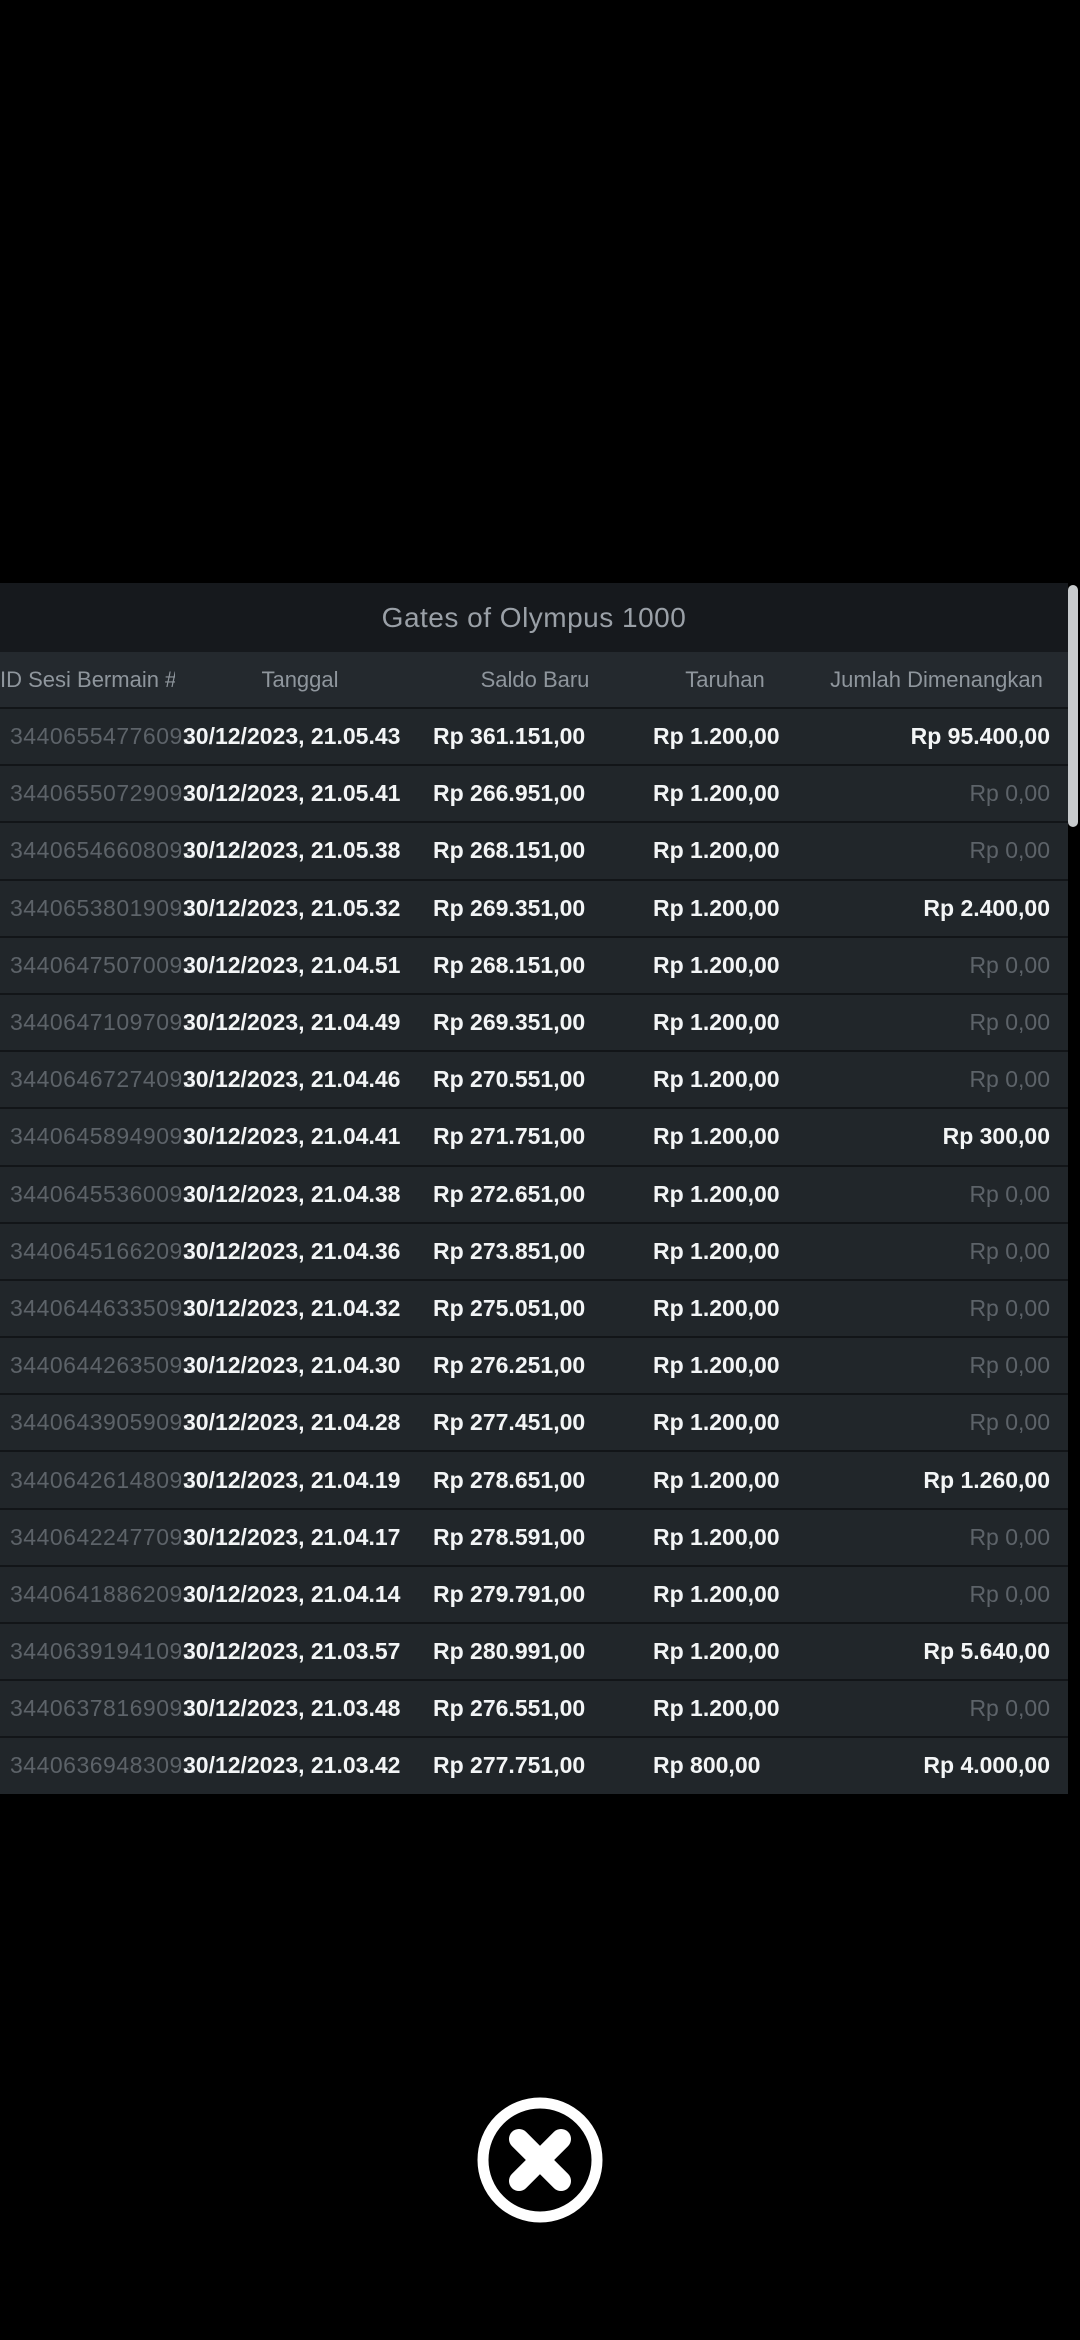  I want to click on cell-new-balance: Rp 272.651,00, so click(509, 1193).